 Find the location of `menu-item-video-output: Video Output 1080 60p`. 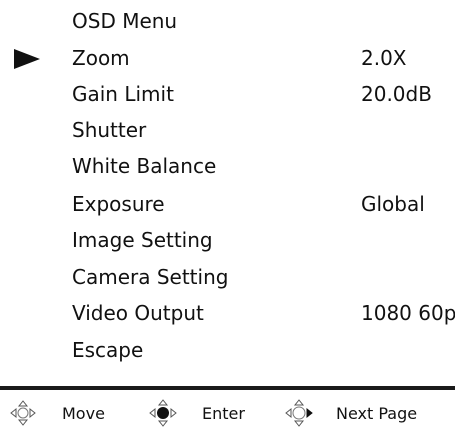

menu-item-video-output: Video Output 1080 60p is located at coordinates (227, 313).